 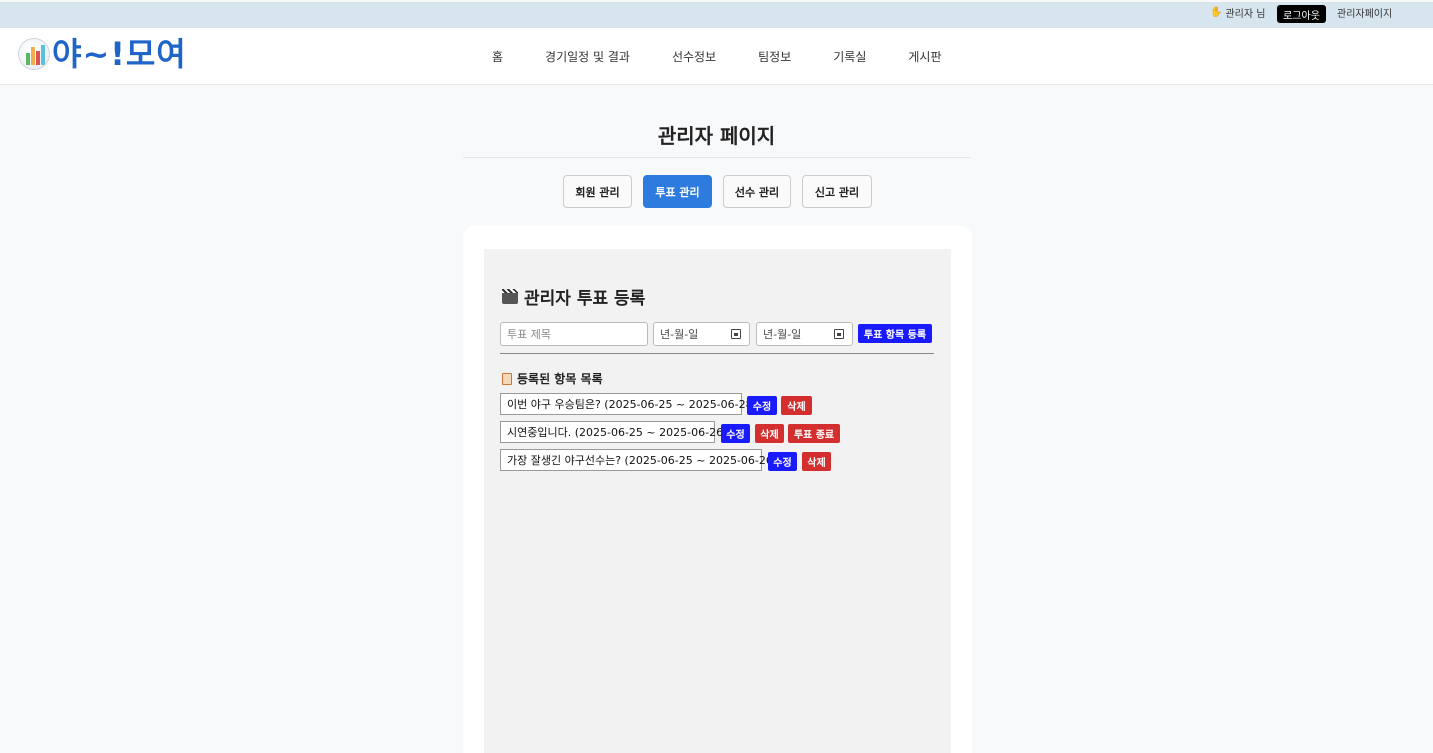 I want to click on end-date-input: 년-월-일, so click(x=804, y=334).